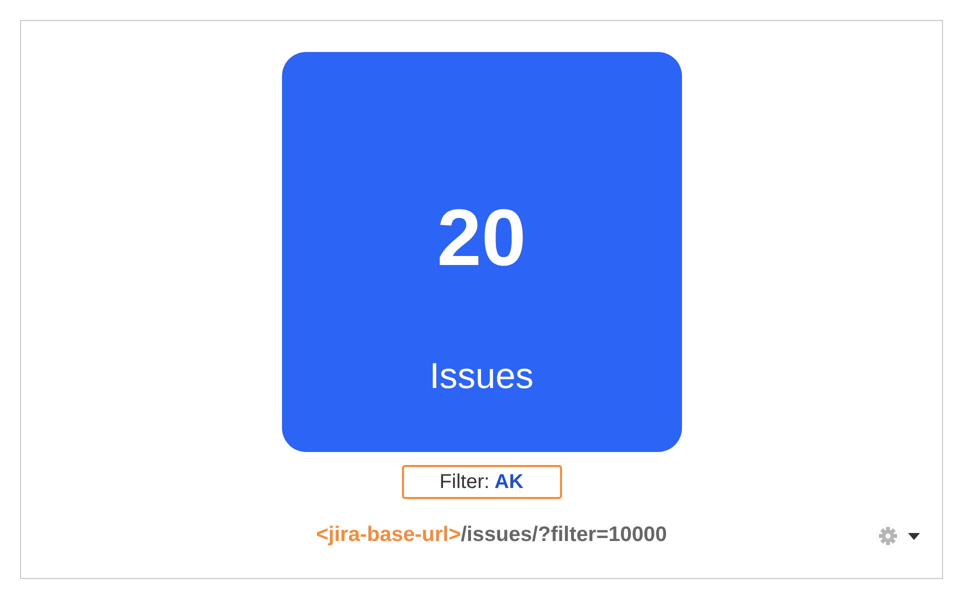 Image resolution: width=964 pixels, height=600 pixels. I want to click on issue-count: 20, so click(481, 238).